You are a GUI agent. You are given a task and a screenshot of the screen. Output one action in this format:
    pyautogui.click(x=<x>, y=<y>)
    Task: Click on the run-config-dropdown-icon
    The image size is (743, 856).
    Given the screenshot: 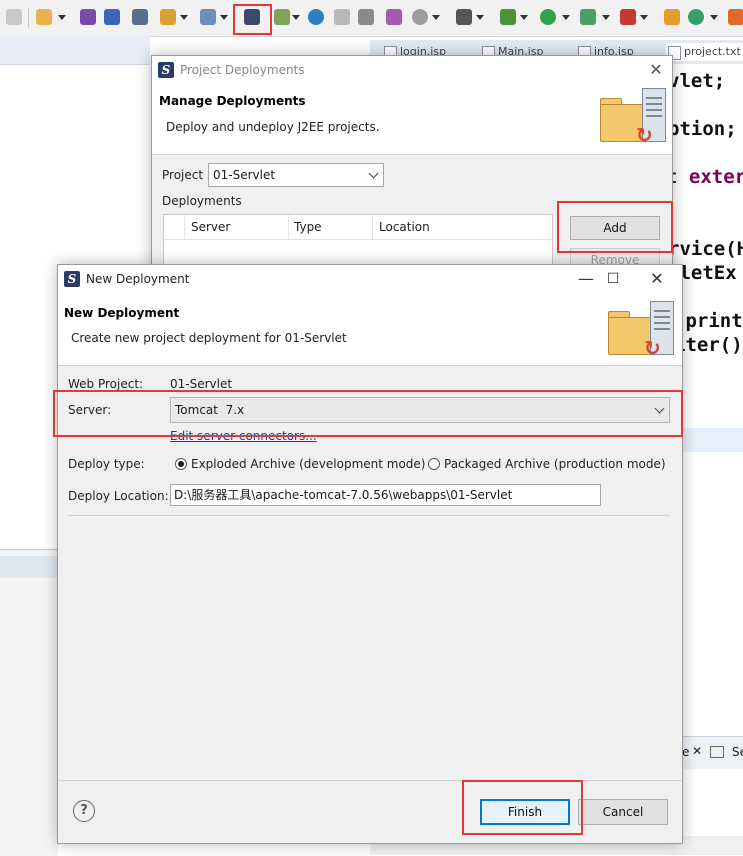 What is the action you would take?
    pyautogui.click(x=606, y=17)
    